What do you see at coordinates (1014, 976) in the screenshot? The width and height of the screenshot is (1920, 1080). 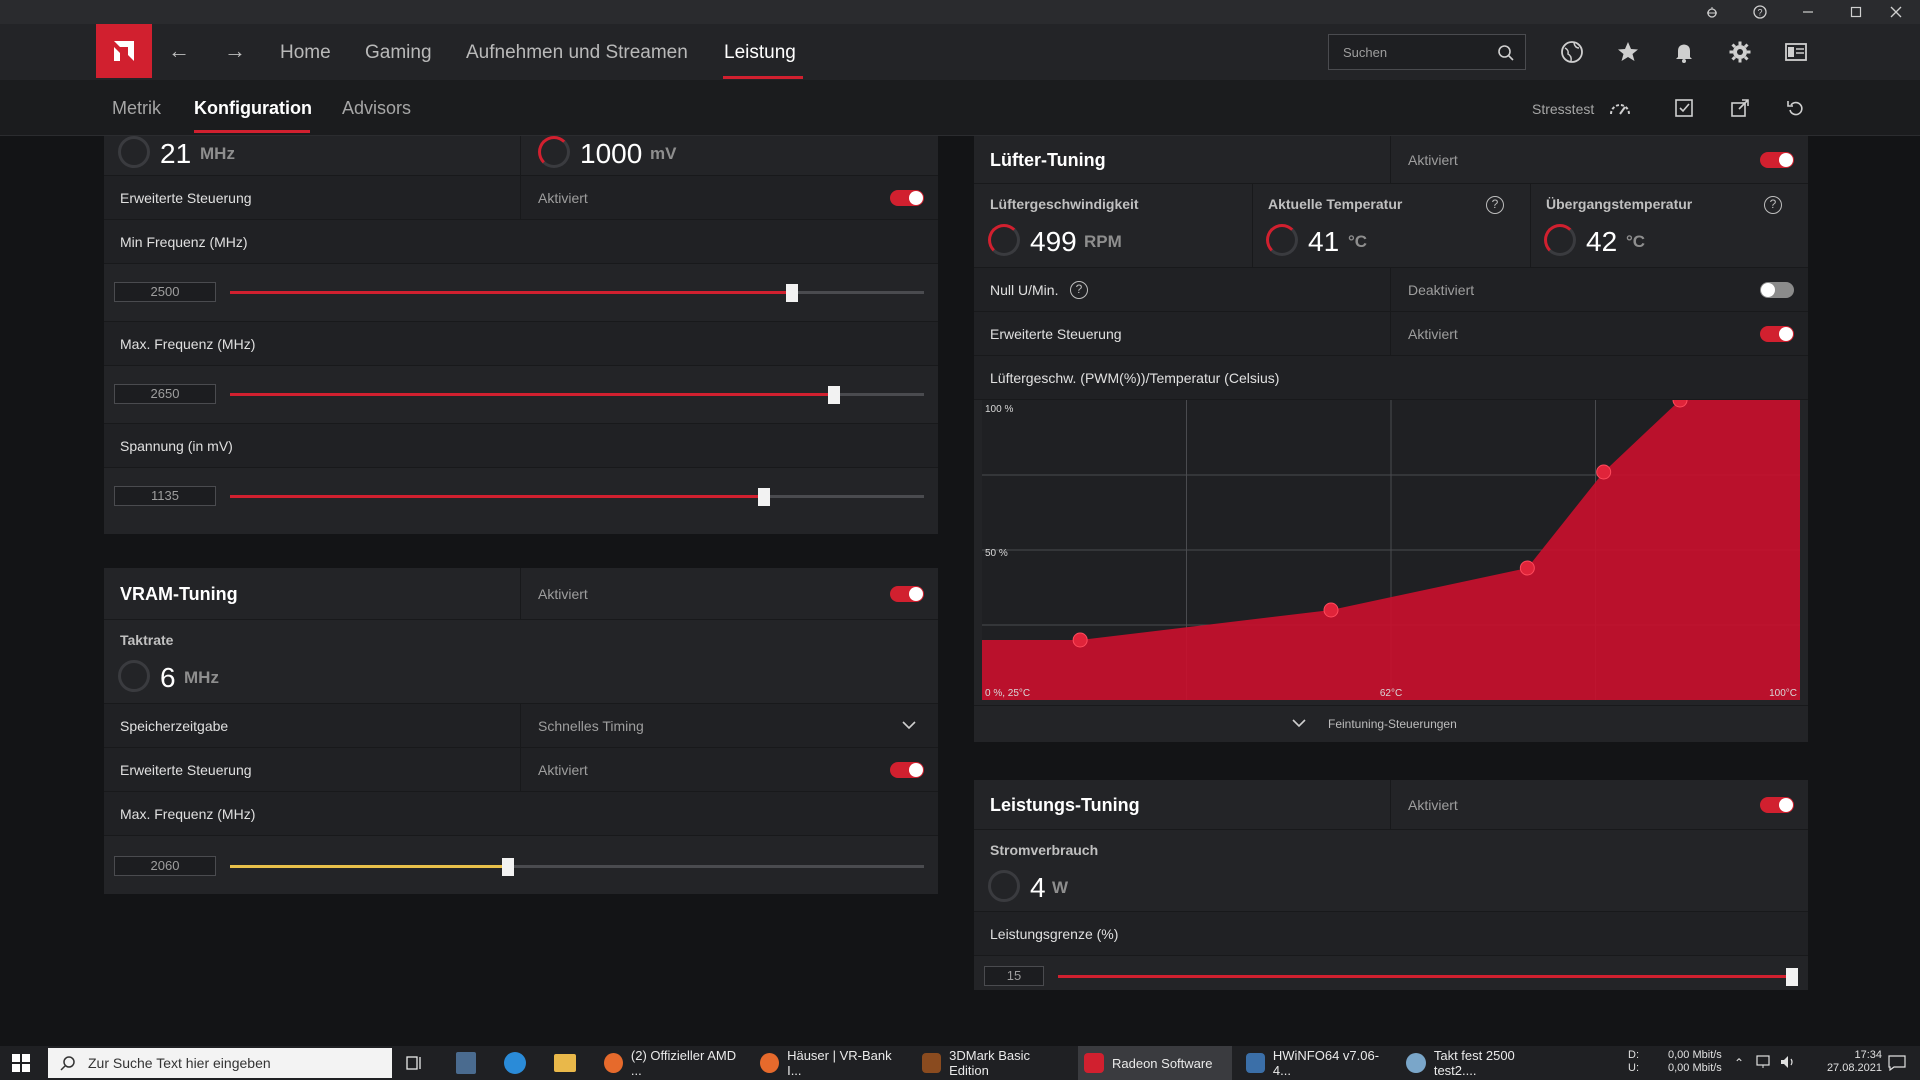 I see `power-limit-input: 15` at bounding box center [1014, 976].